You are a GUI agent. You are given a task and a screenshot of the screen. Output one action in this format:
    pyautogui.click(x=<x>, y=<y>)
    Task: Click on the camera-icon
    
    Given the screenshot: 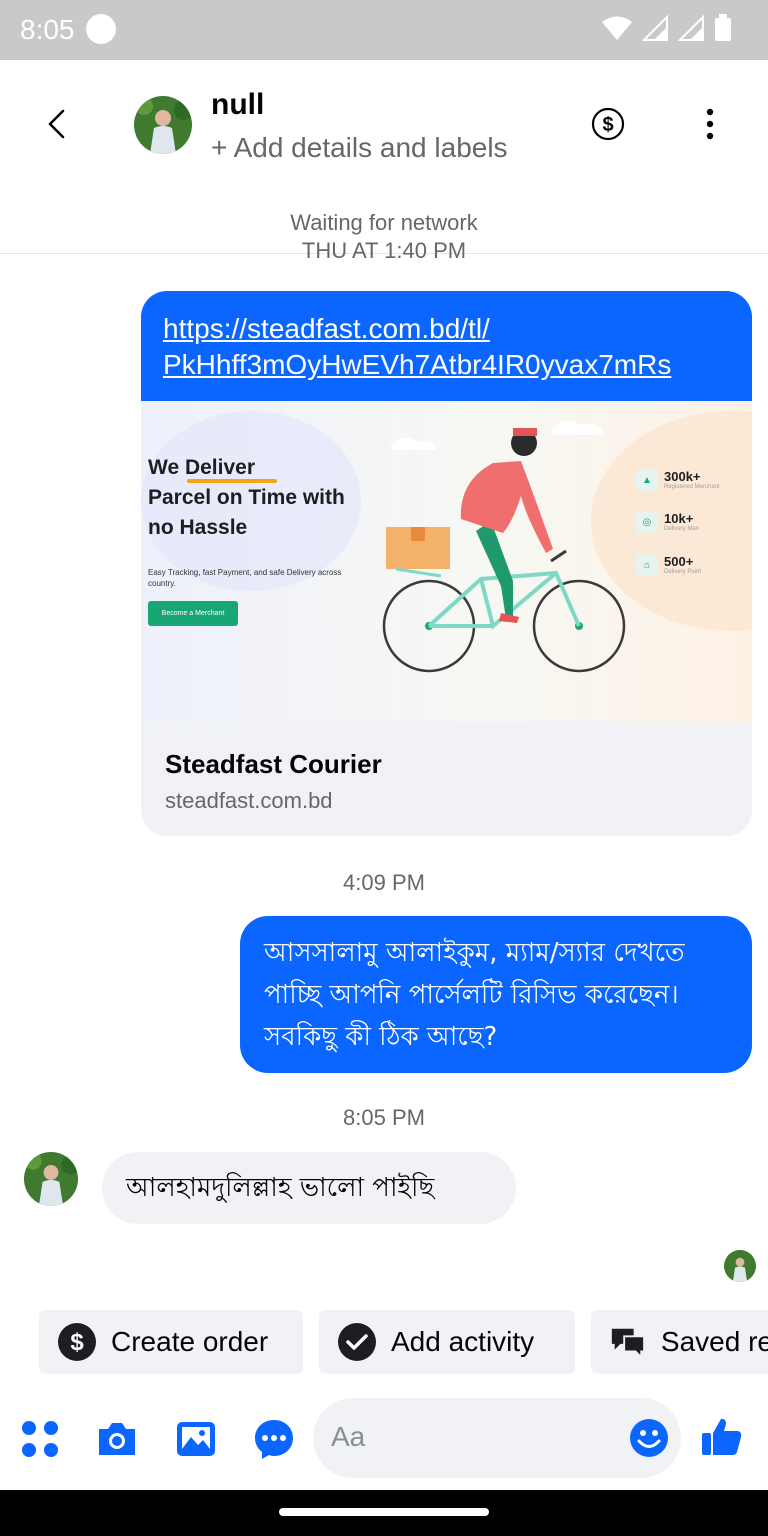 What is the action you would take?
    pyautogui.click(x=117, y=1439)
    